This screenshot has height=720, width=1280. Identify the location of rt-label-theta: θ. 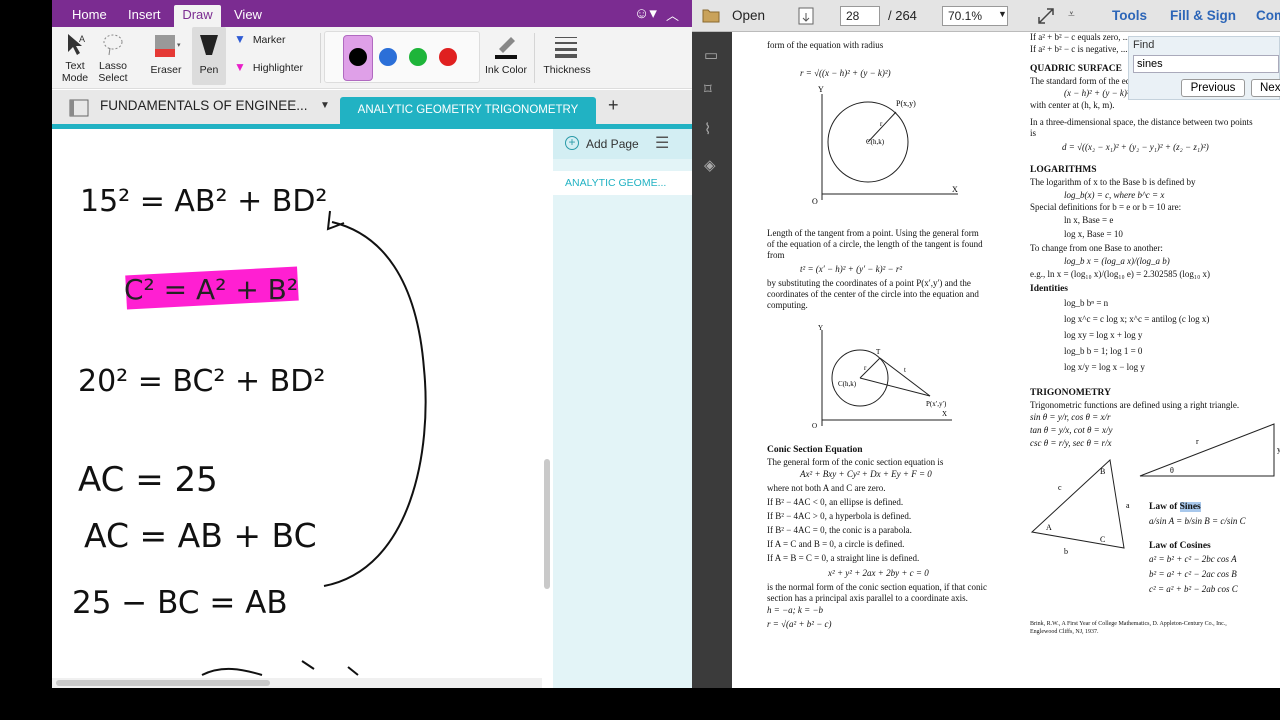
(1172, 470).